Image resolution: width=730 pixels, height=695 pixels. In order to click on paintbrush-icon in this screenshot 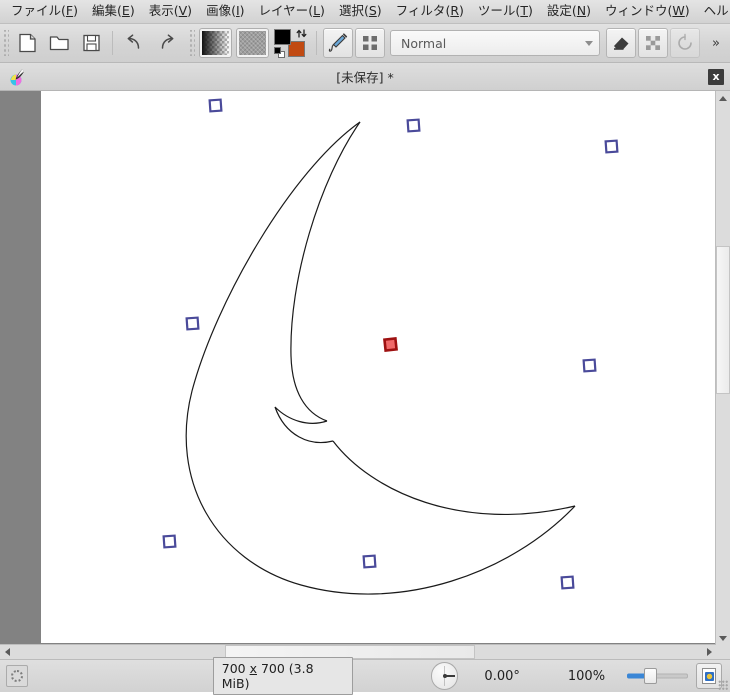, I will do `click(338, 42)`.